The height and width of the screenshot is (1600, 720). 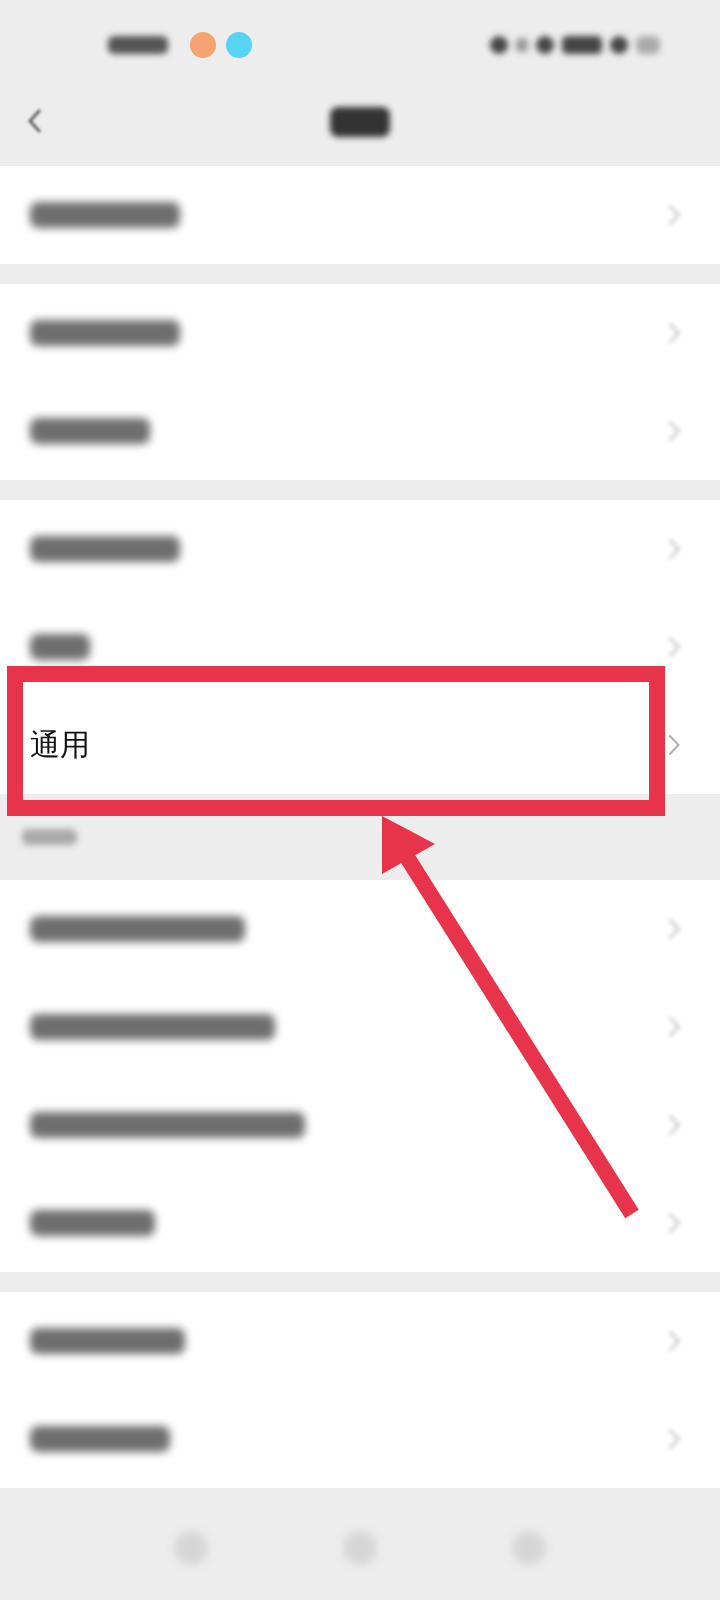 I want to click on blurred-title, so click(x=360, y=122).